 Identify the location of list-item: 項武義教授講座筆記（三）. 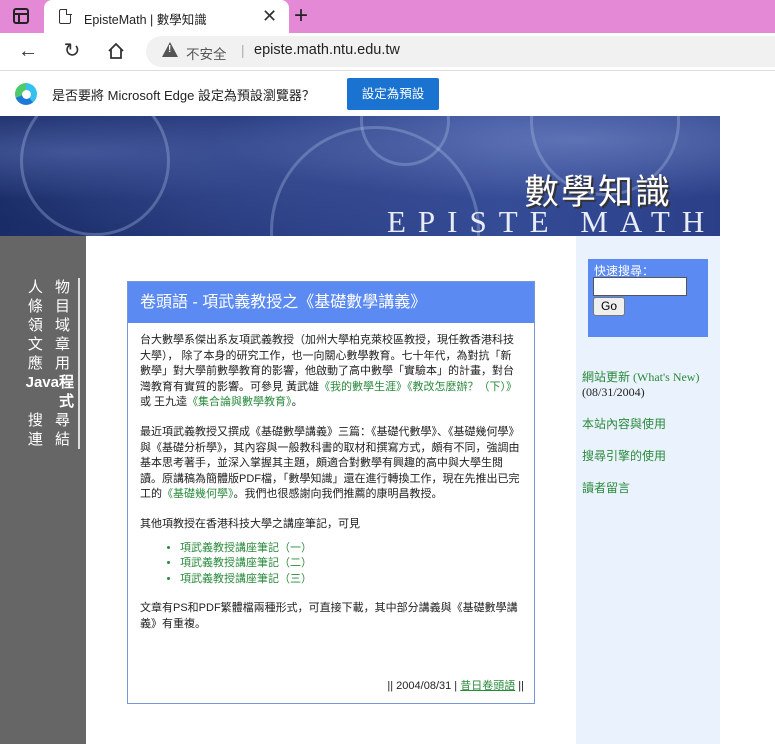
(351, 580).